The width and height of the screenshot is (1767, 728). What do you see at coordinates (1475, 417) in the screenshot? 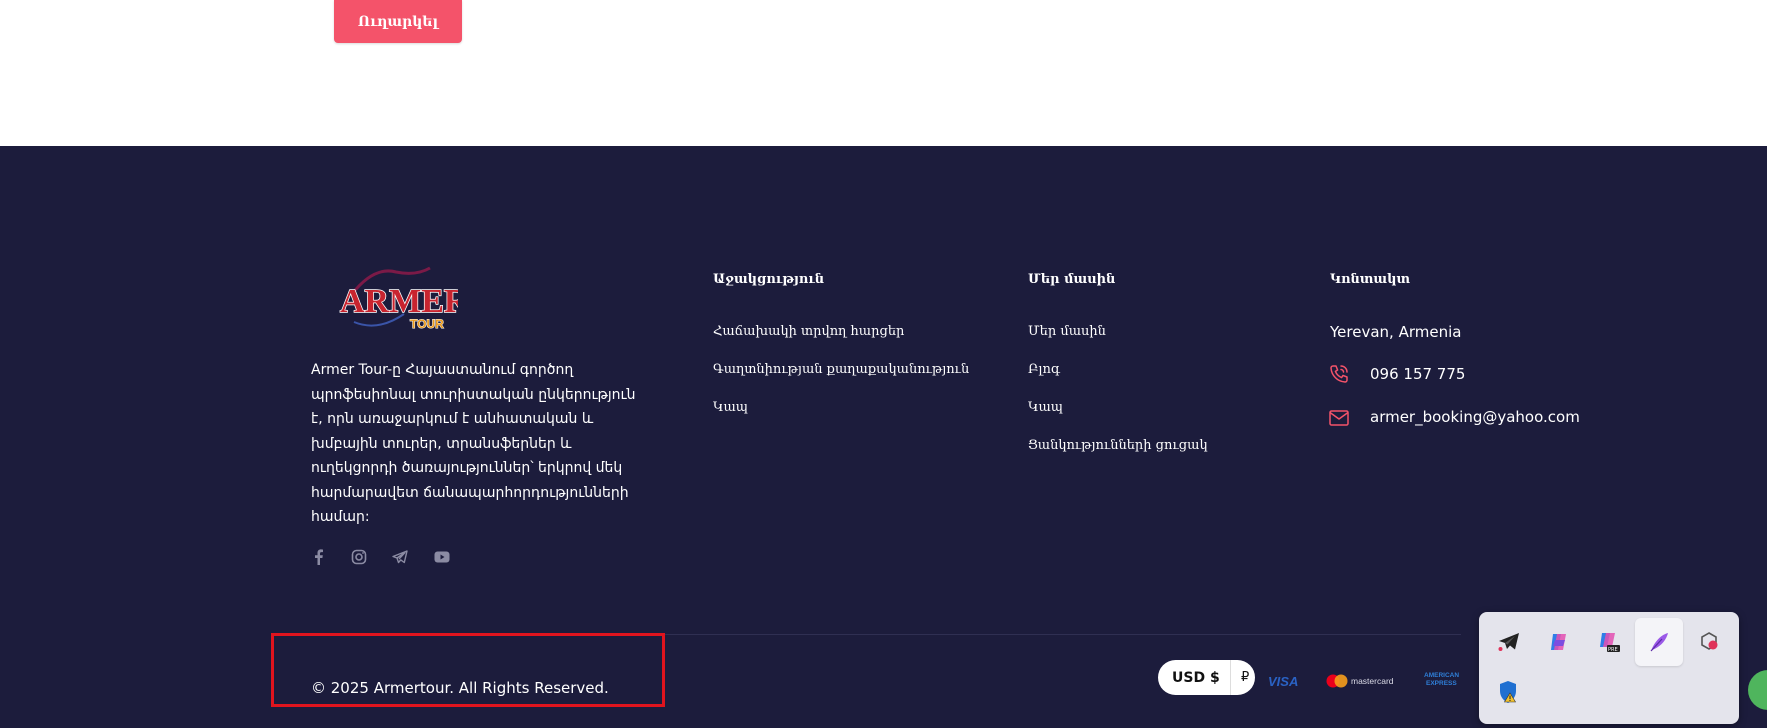
I see `email-address: armer_booking@yahoo.com` at bounding box center [1475, 417].